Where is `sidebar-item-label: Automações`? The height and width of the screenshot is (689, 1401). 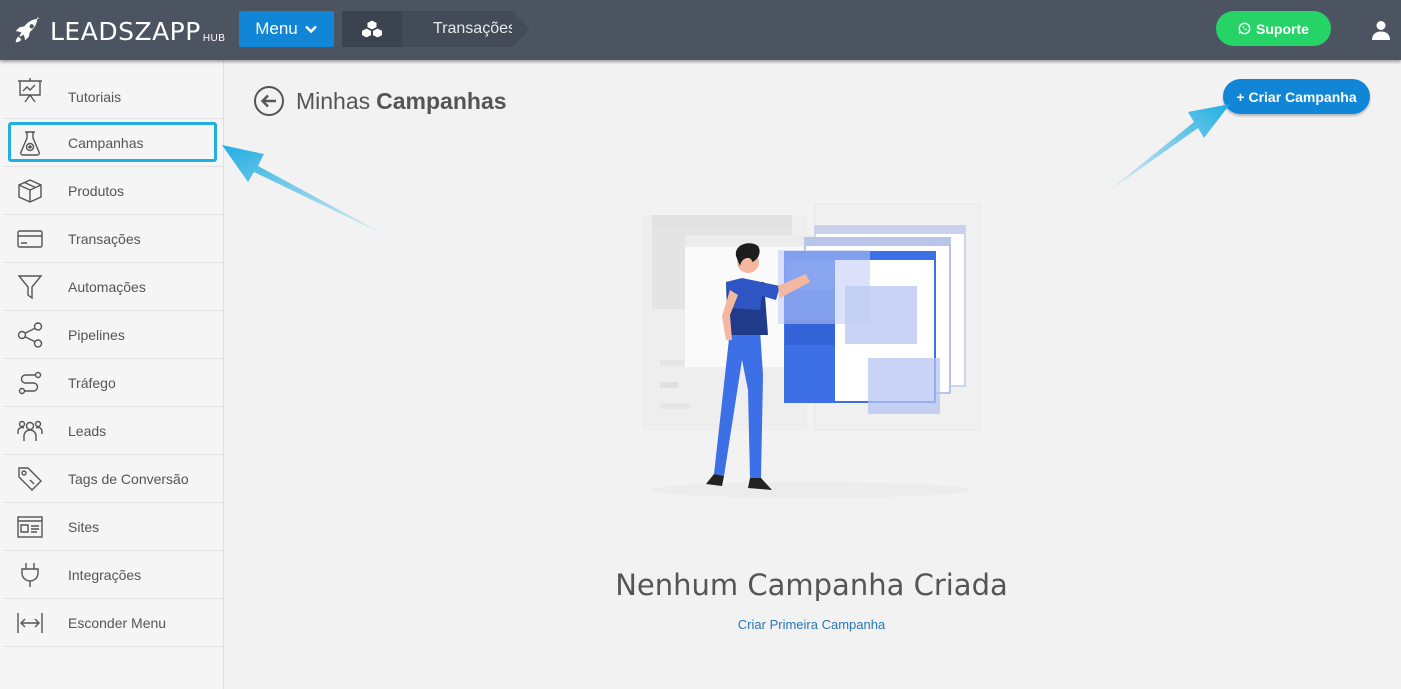 sidebar-item-label: Automações is located at coordinates (107, 286).